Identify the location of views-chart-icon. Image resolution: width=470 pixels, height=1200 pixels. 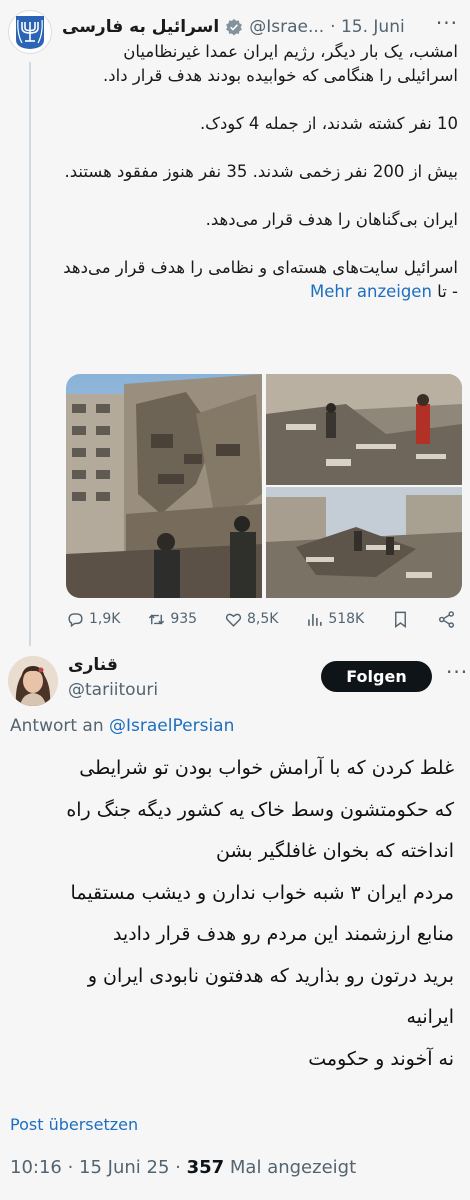
(315, 619).